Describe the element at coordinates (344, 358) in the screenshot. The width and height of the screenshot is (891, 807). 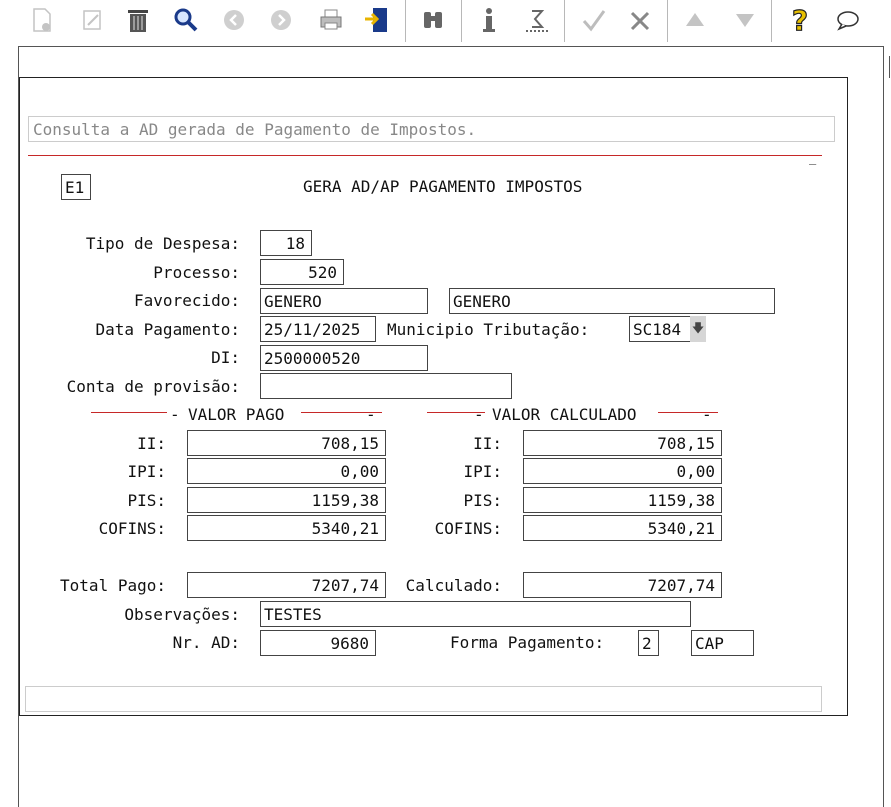
I see `di-input: 2500000520` at that location.